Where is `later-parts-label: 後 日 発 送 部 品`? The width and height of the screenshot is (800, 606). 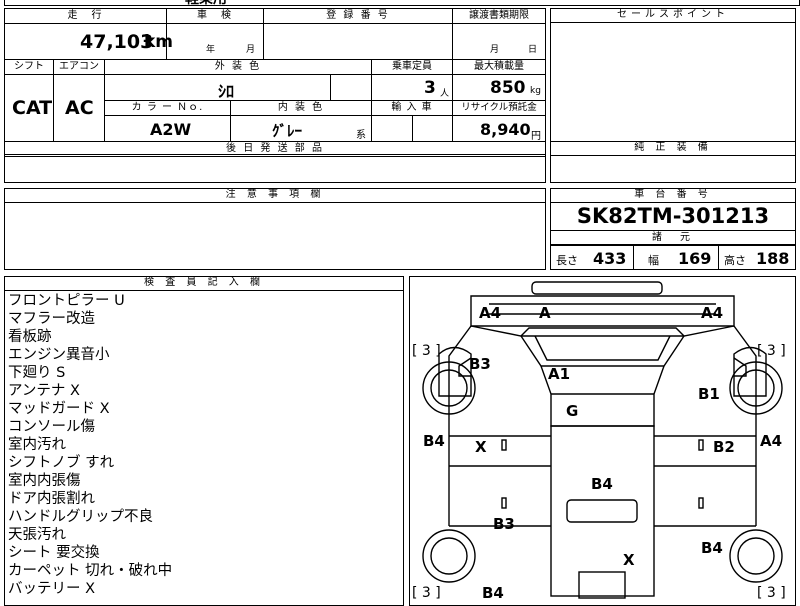
later-parts-label: 後 日 発 送 部 品 is located at coordinates (275, 149).